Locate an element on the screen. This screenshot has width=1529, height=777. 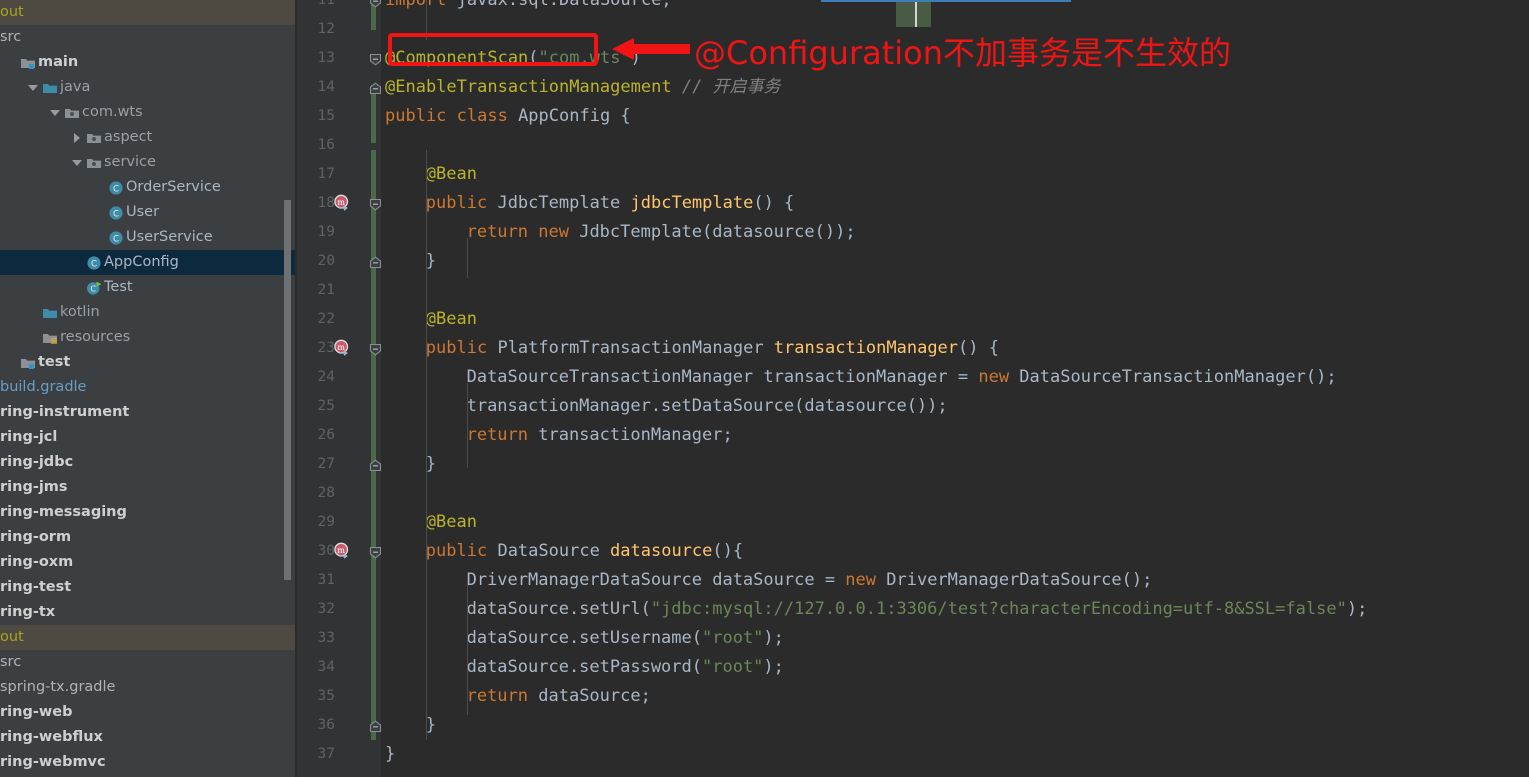
code-token: ( is located at coordinates (533, 58).